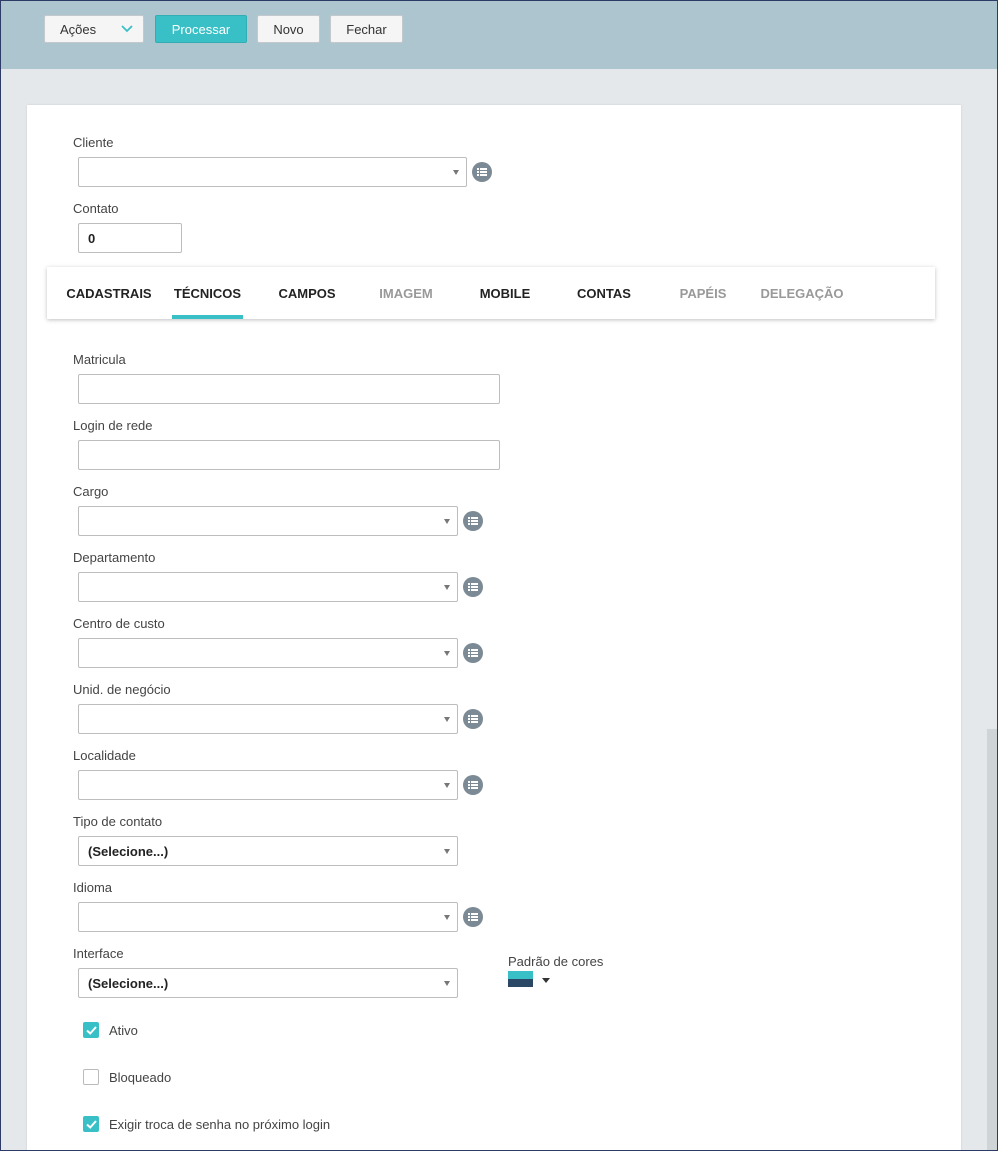 This screenshot has height=1151, width=998. What do you see at coordinates (604, 293) in the screenshot?
I see `tab-contas: CONTAS` at bounding box center [604, 293].